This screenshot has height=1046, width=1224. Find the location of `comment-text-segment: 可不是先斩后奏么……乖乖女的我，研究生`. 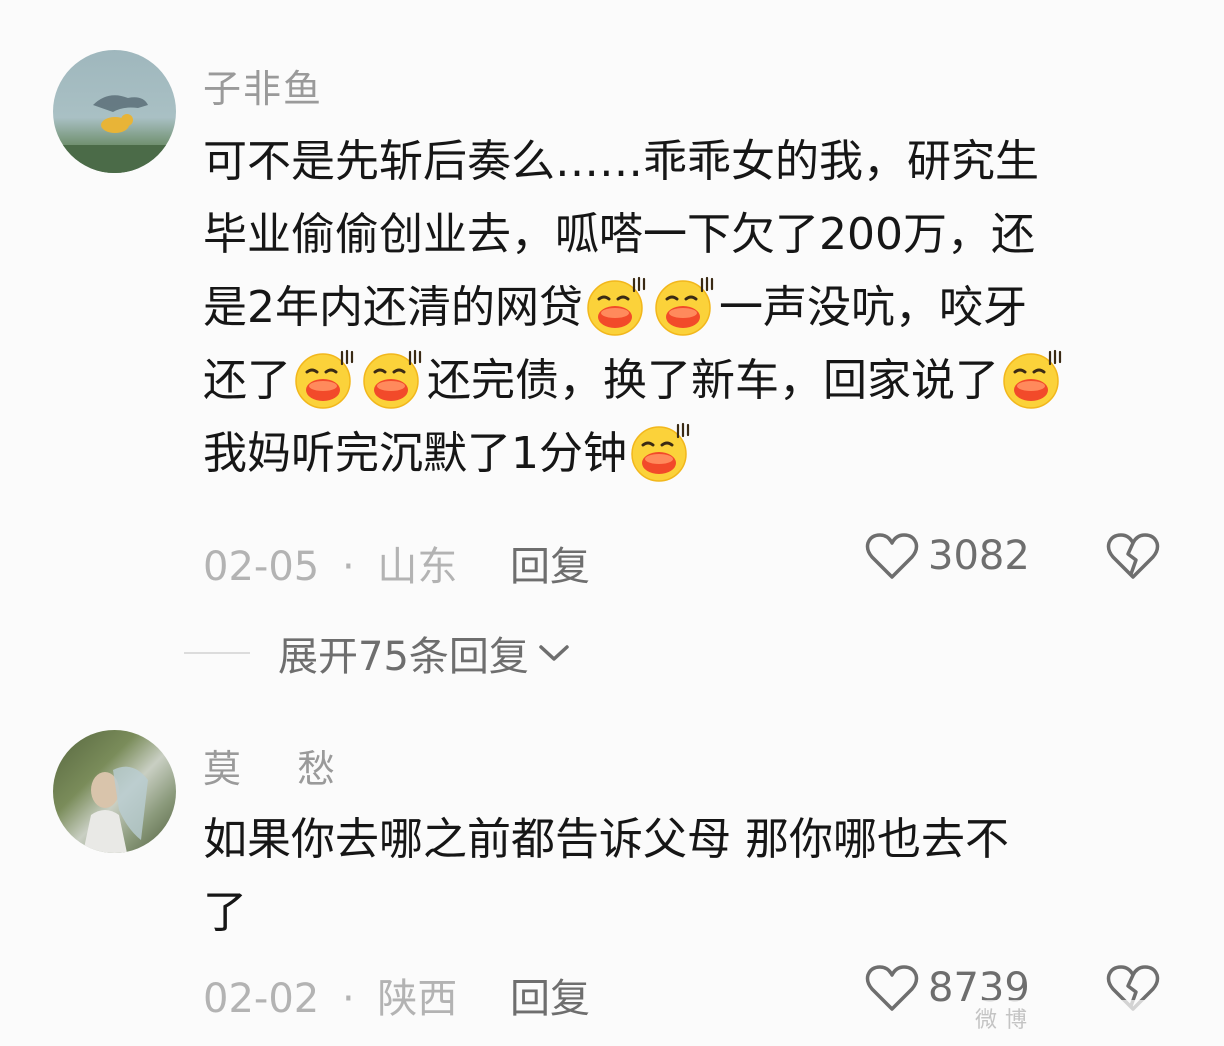

comment-text-segment: 可不是先斩后奏么……乖乖女的我，研究生 is located at coordinates (621, 161).